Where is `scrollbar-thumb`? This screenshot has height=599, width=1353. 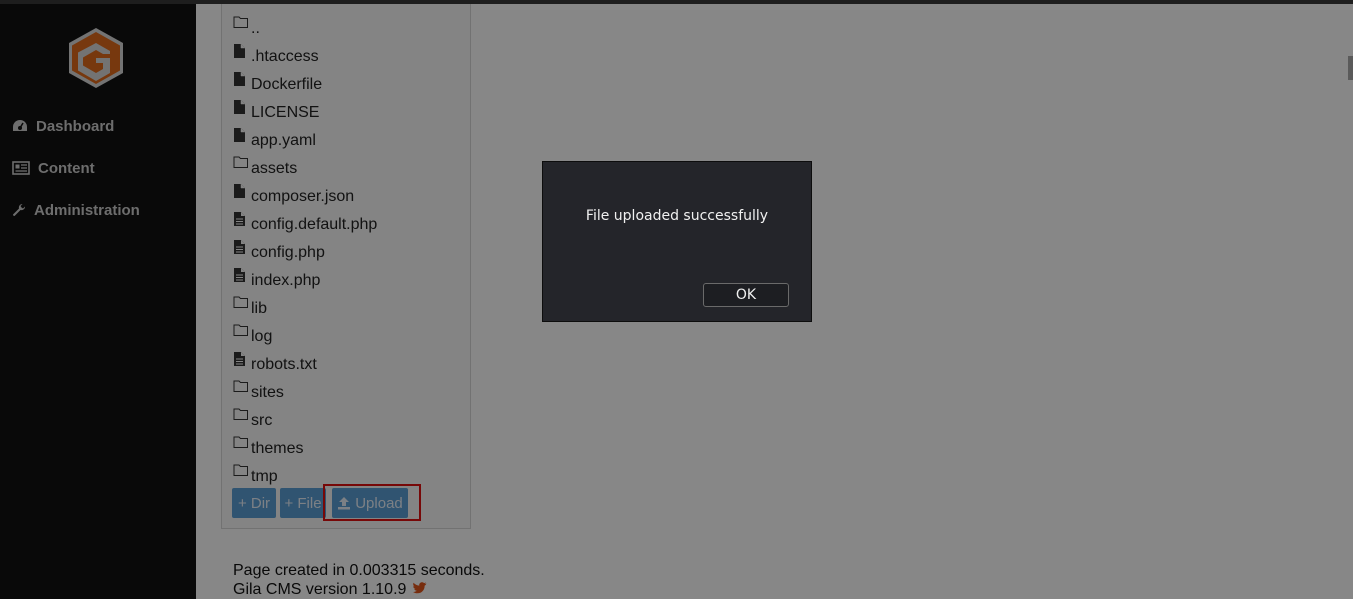 scrollbar-thumb is located at coordinates (1350, 68).